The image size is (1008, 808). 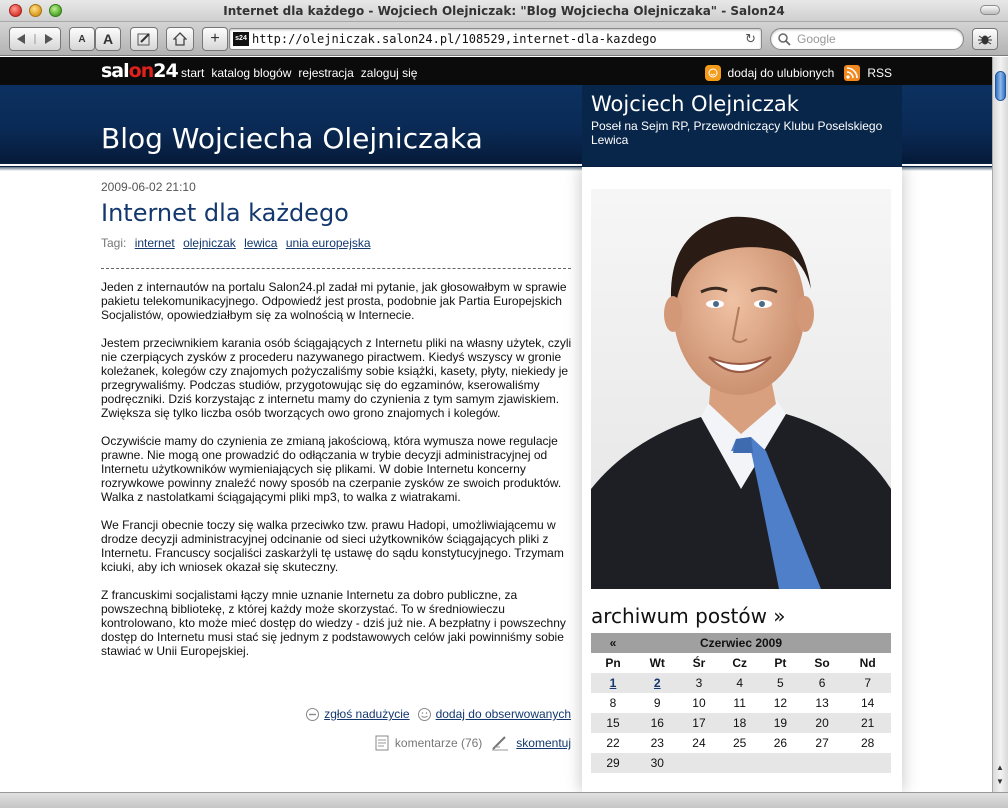 What do you see at coordinates (225, 213) in the screenshot?
I see `post-title: Internet dla każdego` at bounding box center [225, 213].